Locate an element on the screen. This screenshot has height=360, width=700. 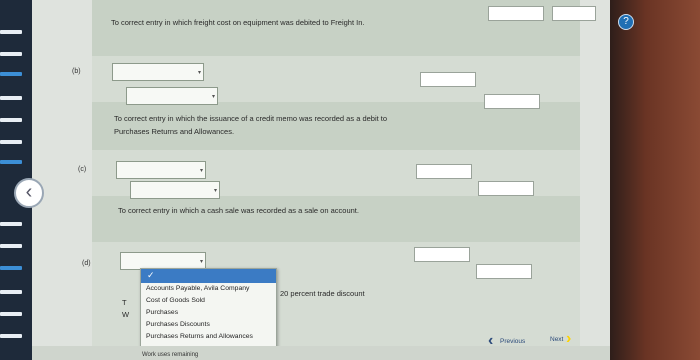
footer-bar is located at coordinates (321, 353).